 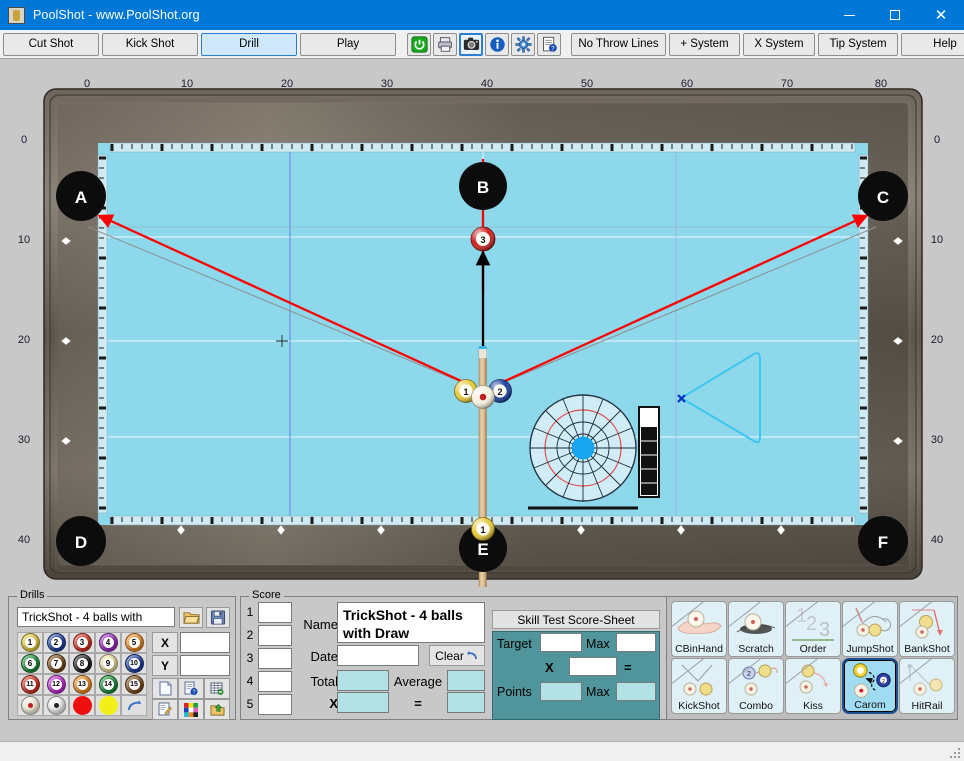 I want to click on ball-button-cue-red-dot, so click(x=30, y=705).